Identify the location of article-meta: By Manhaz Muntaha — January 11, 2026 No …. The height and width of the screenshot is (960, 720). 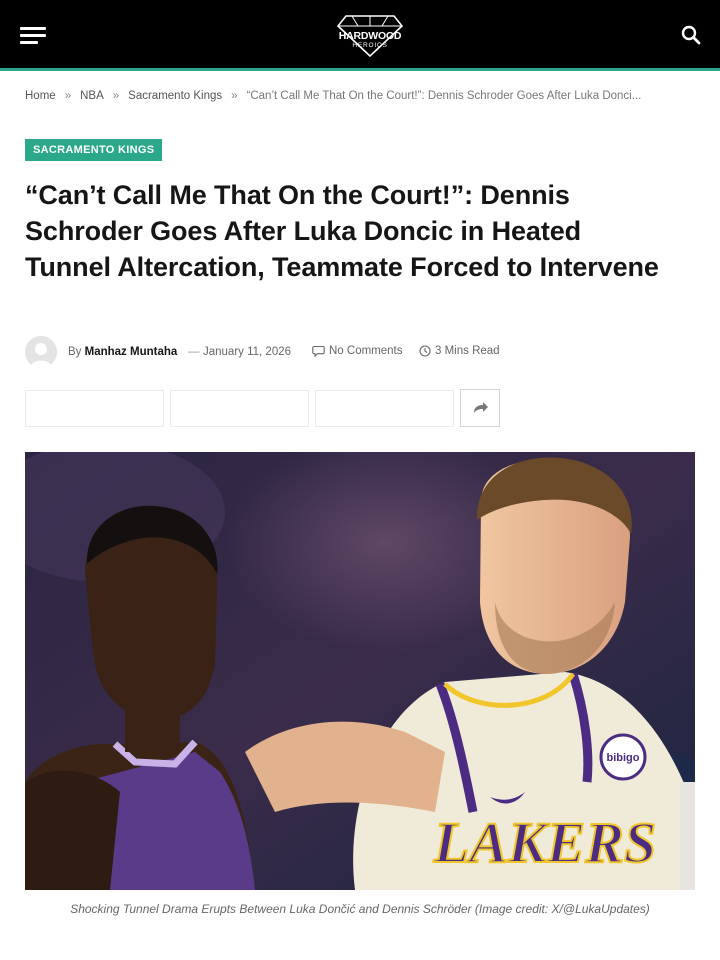
(365, 353).